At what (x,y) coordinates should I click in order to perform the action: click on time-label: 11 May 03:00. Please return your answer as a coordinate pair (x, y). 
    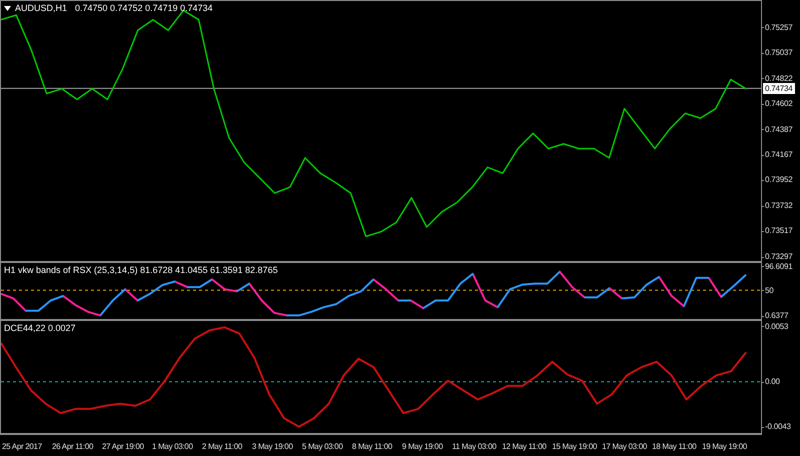
    Looking at the image, I should click on (475, 446).